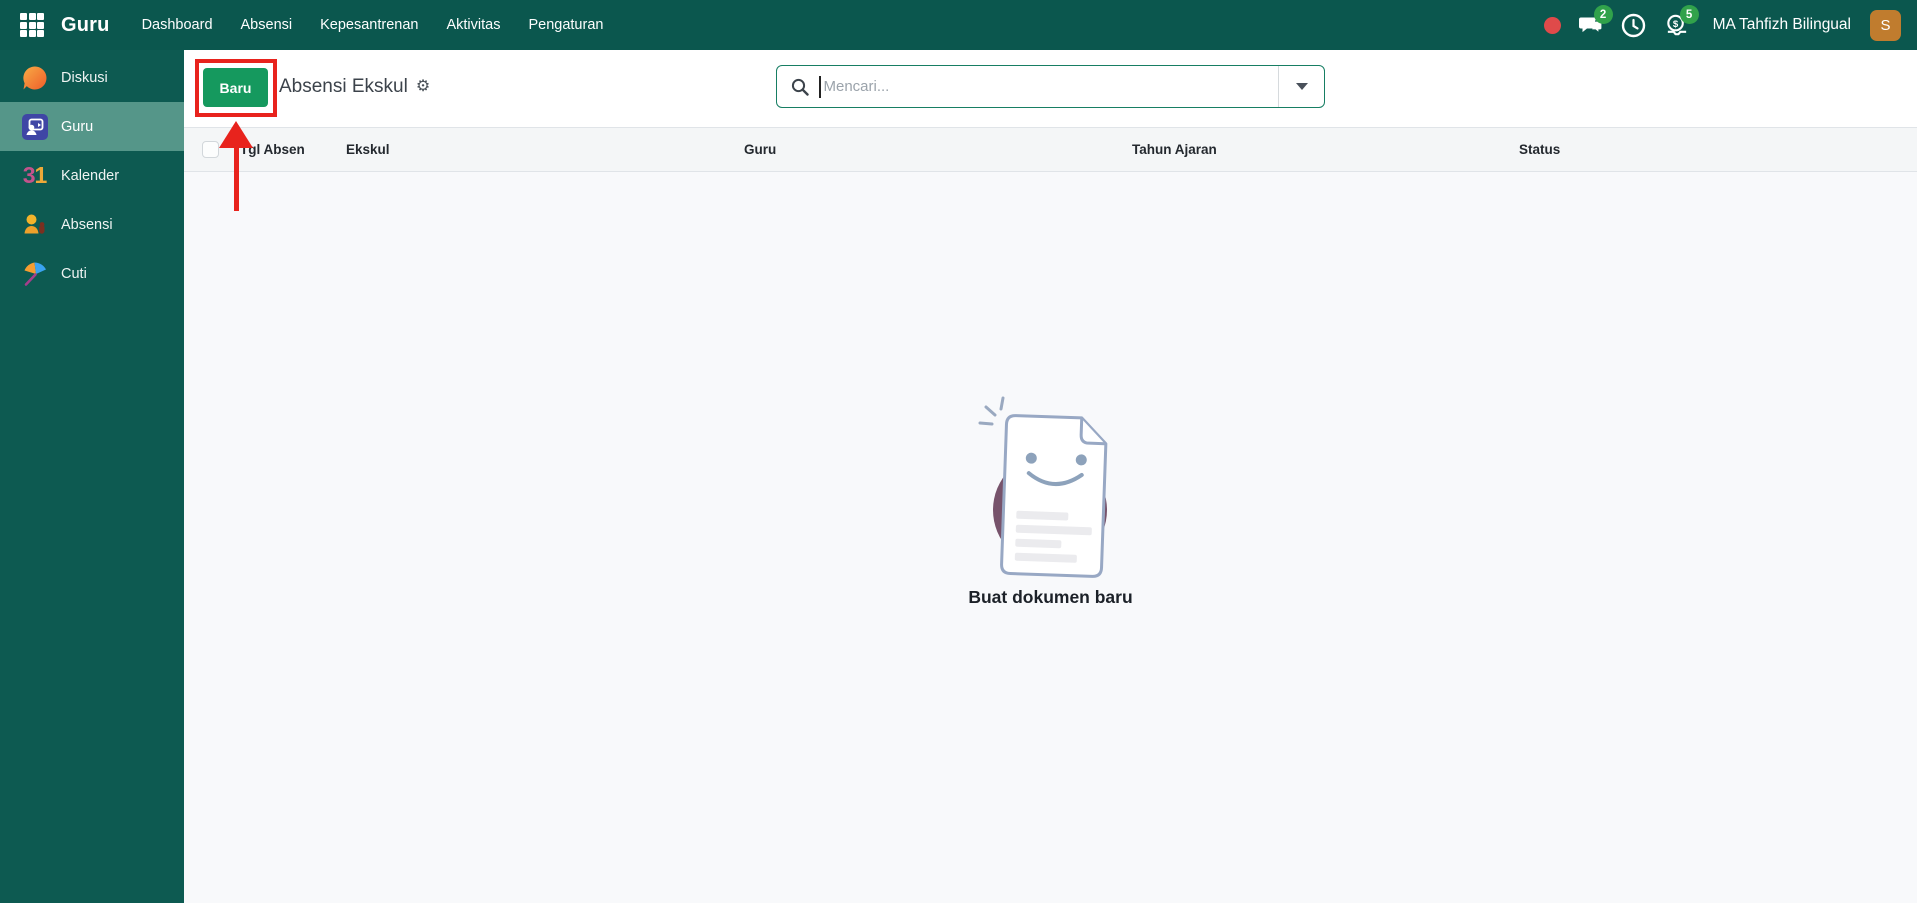 The image size is (1917, 903). I want to click on menu-kepesantrenan: Kepesantrenan, so click(369, 25).